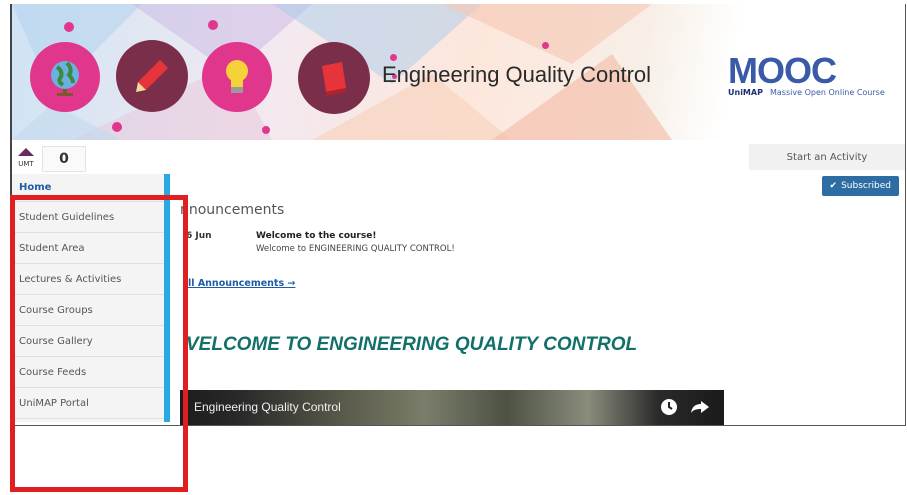  I want to click on sidebar-item-home: Home, so click(88, 188).